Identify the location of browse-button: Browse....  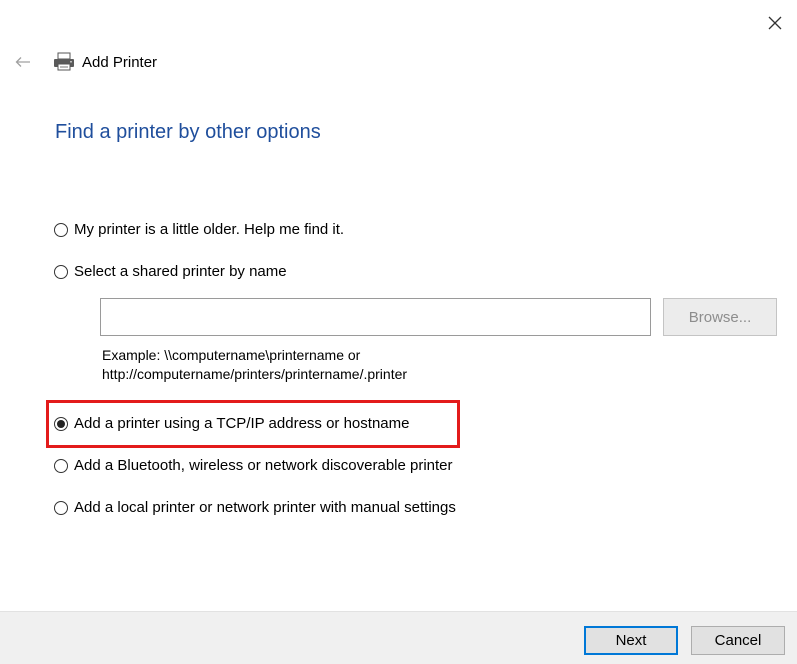
(720, 317).